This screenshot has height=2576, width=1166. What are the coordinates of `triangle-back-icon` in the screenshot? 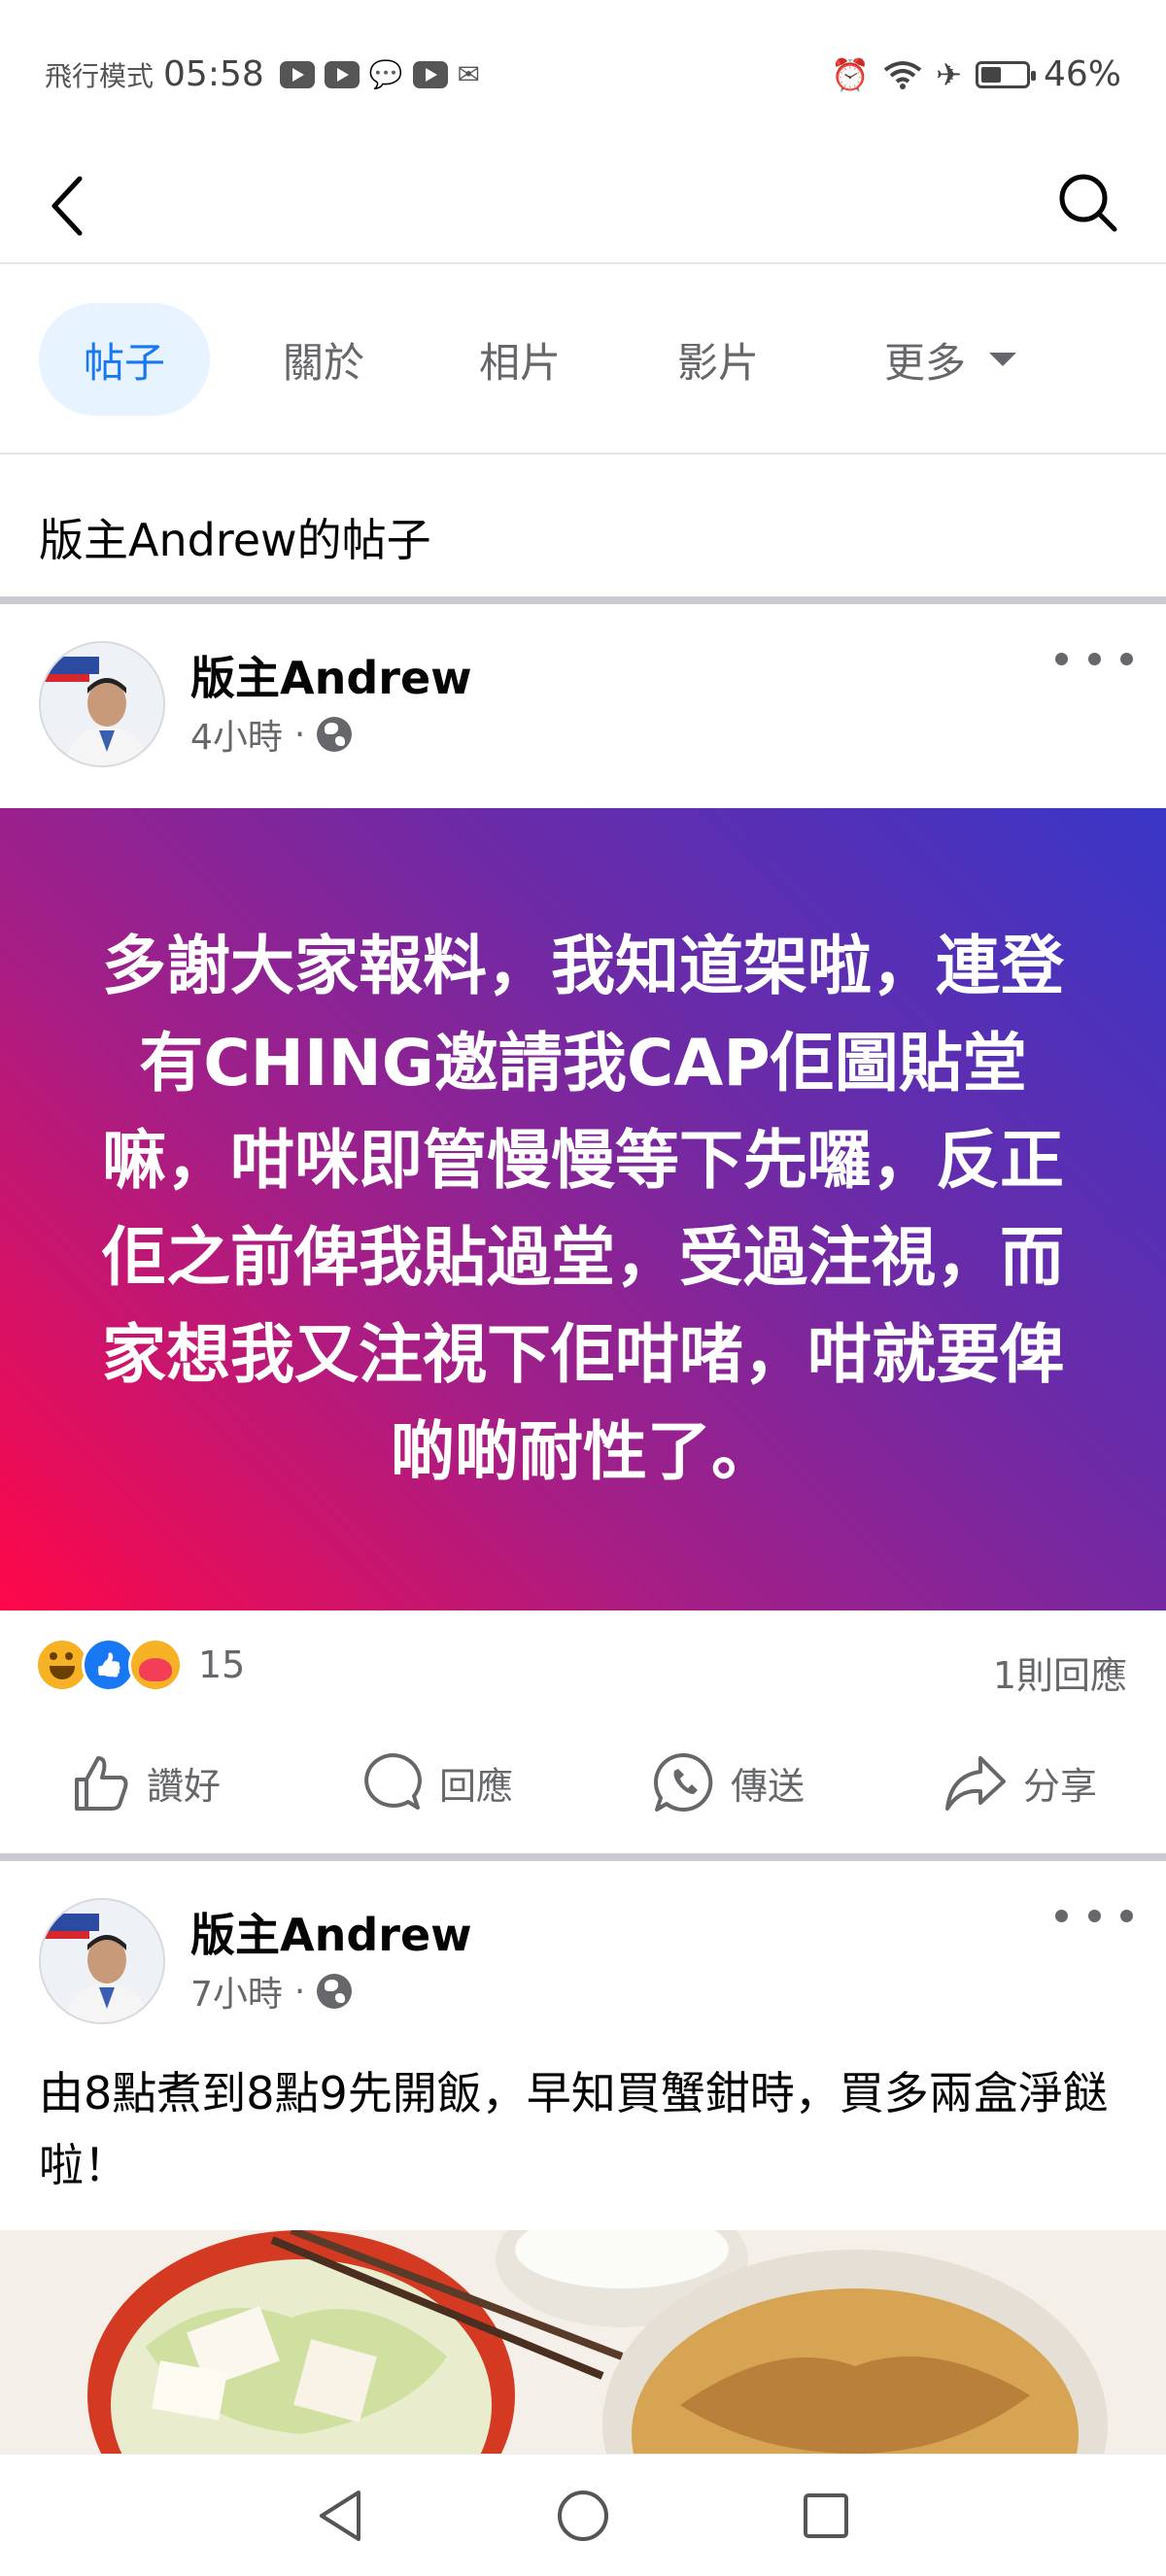 It's located at (340, 2515).